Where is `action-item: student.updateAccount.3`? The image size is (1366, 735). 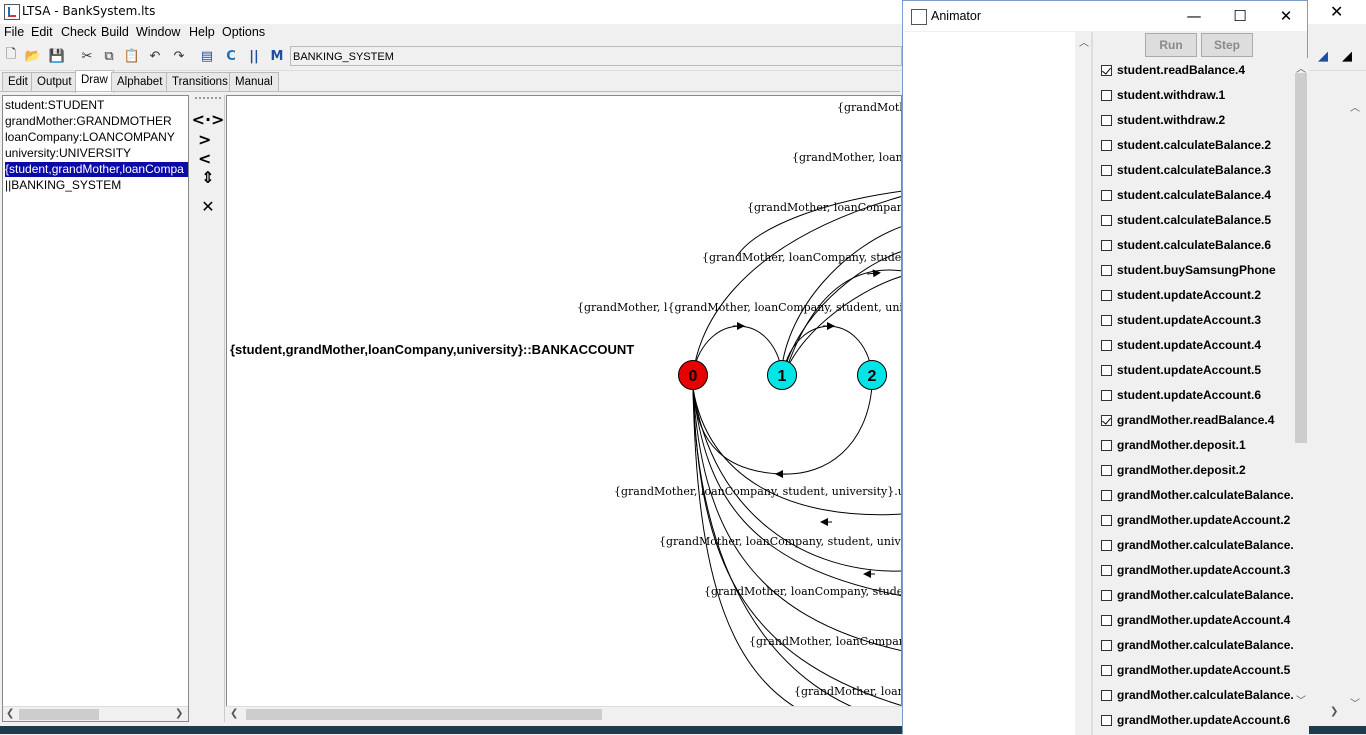 action-item: student.updateAccount.3 is located at coordinates (1181, 320).